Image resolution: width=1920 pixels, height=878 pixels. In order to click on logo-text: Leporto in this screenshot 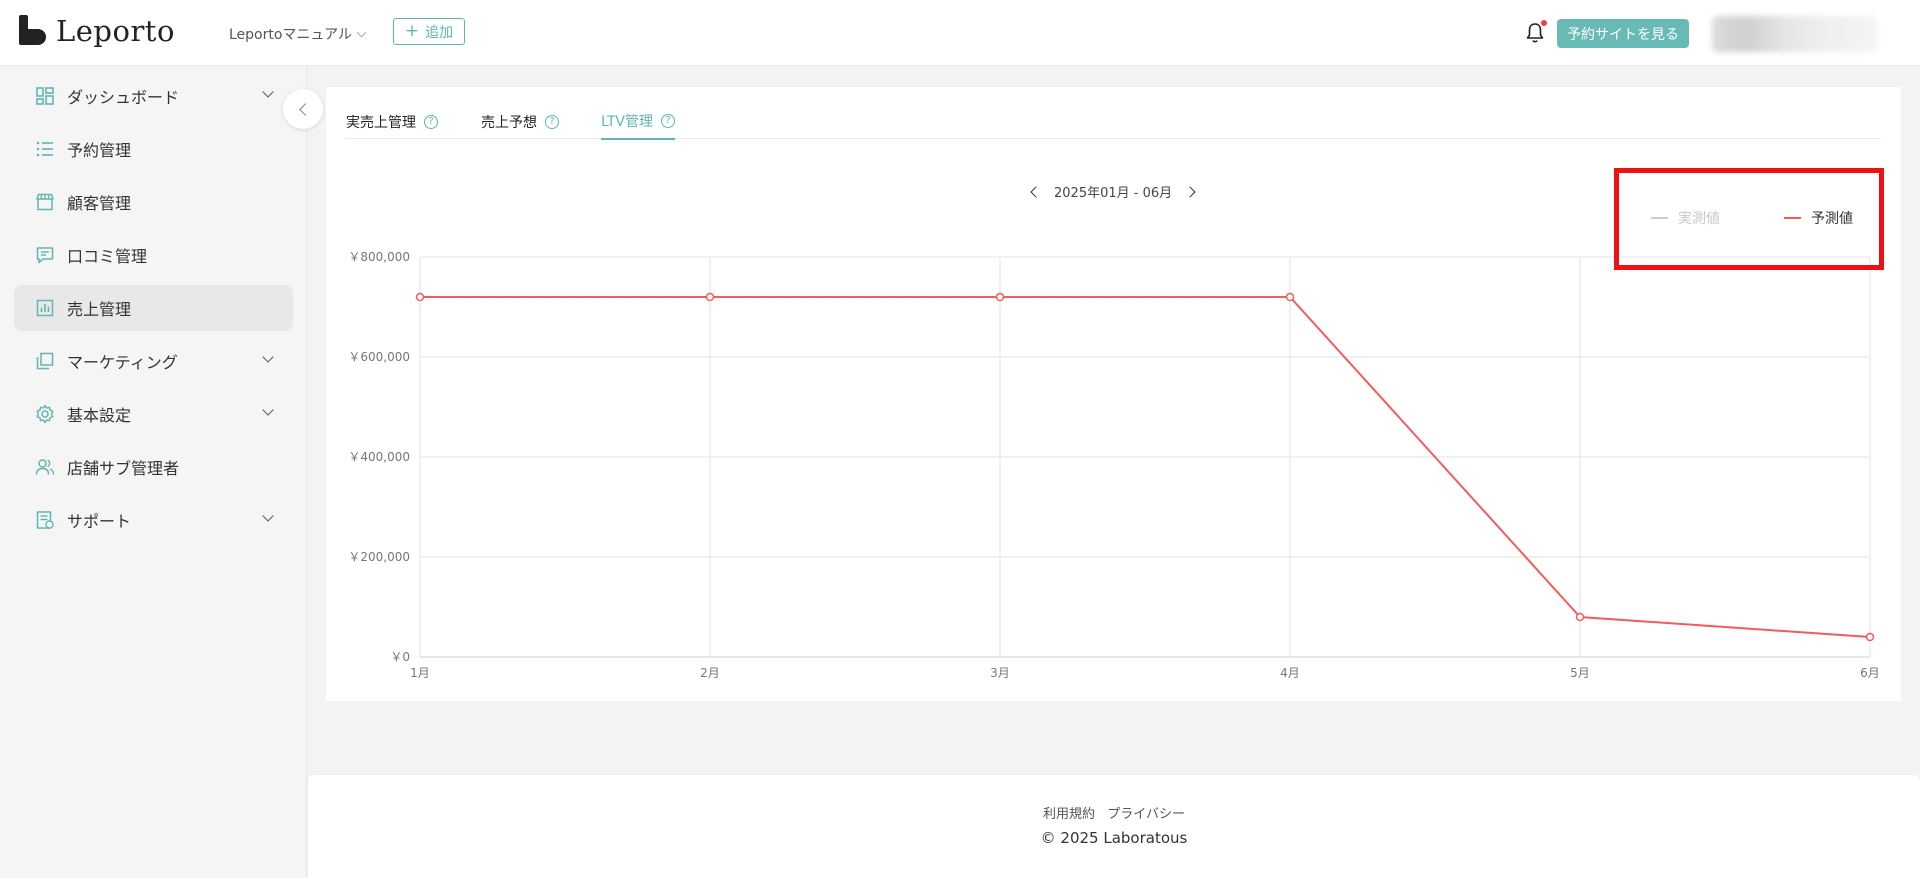, I will do `click(115, 31)`.